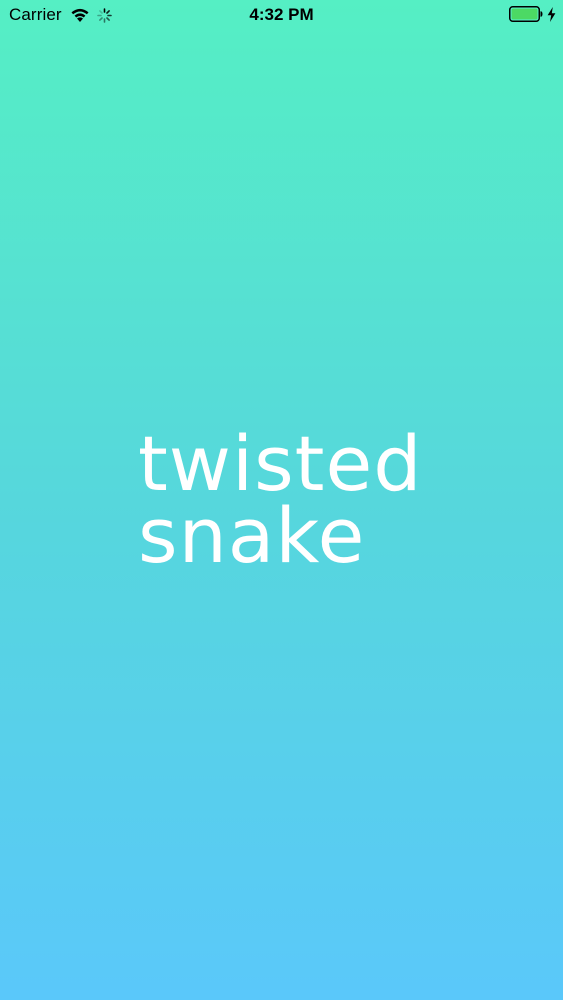 The width and height of the screenshot is (563, 1000). I want to click on status-time: 4:32 PM, so click(281, 14).